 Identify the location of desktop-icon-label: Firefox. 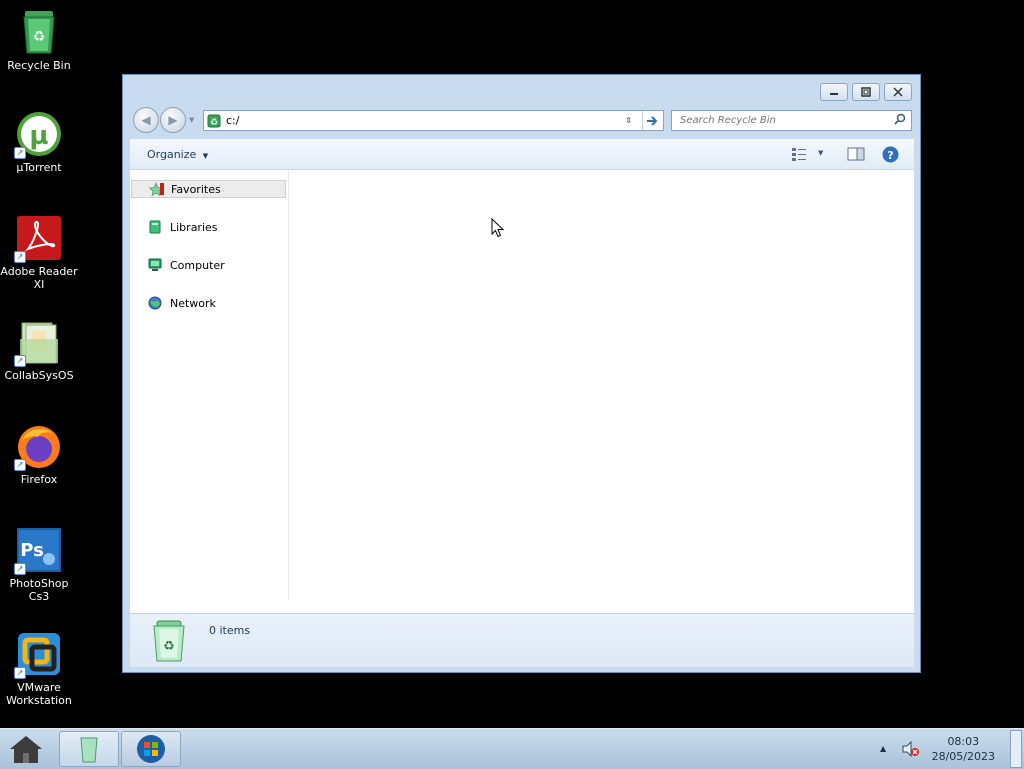
(39, 479).